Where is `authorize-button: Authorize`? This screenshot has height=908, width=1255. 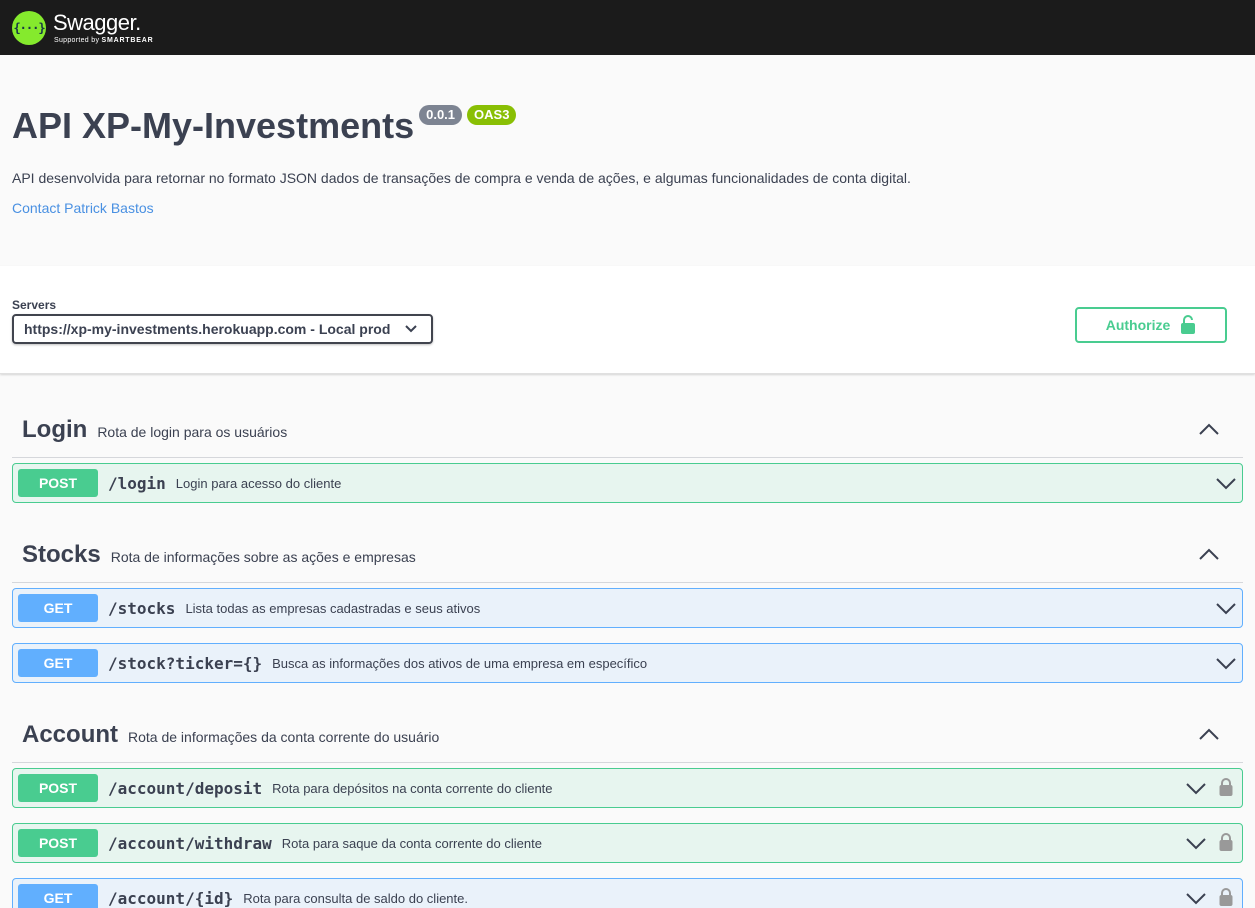 authorize-button: Authorize is located at coordinates (1151, 325).